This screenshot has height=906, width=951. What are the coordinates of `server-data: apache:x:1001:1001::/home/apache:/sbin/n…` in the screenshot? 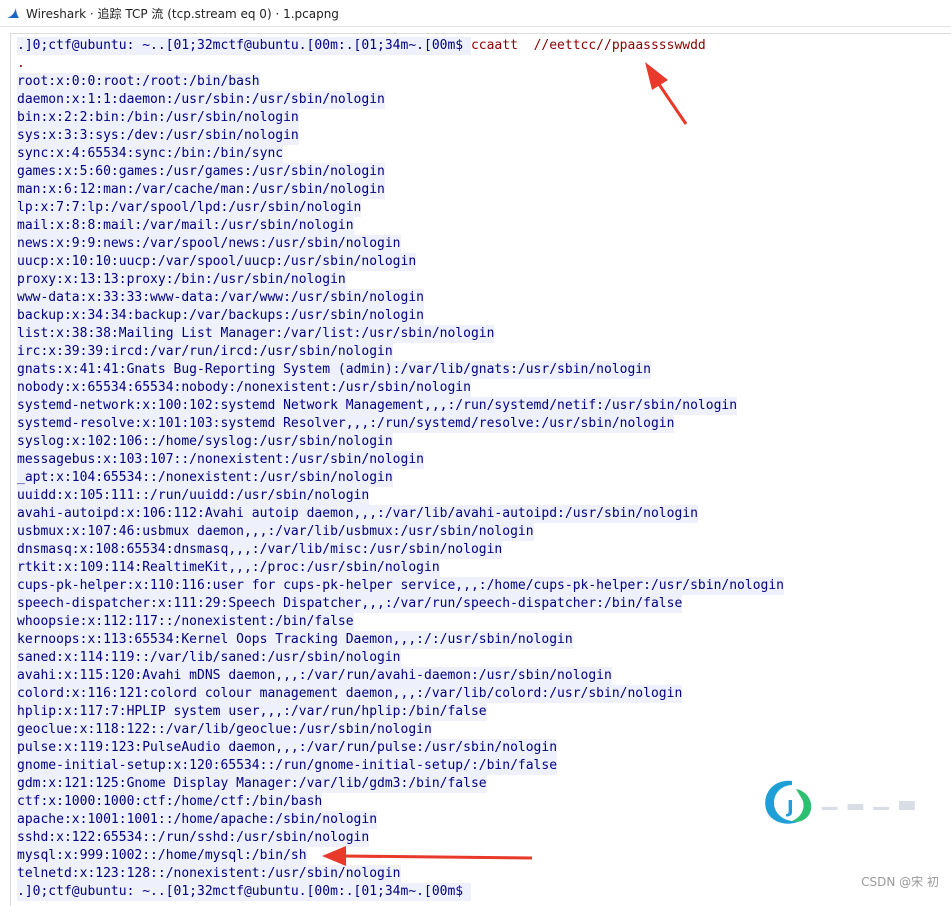 It's located at (197, 820).